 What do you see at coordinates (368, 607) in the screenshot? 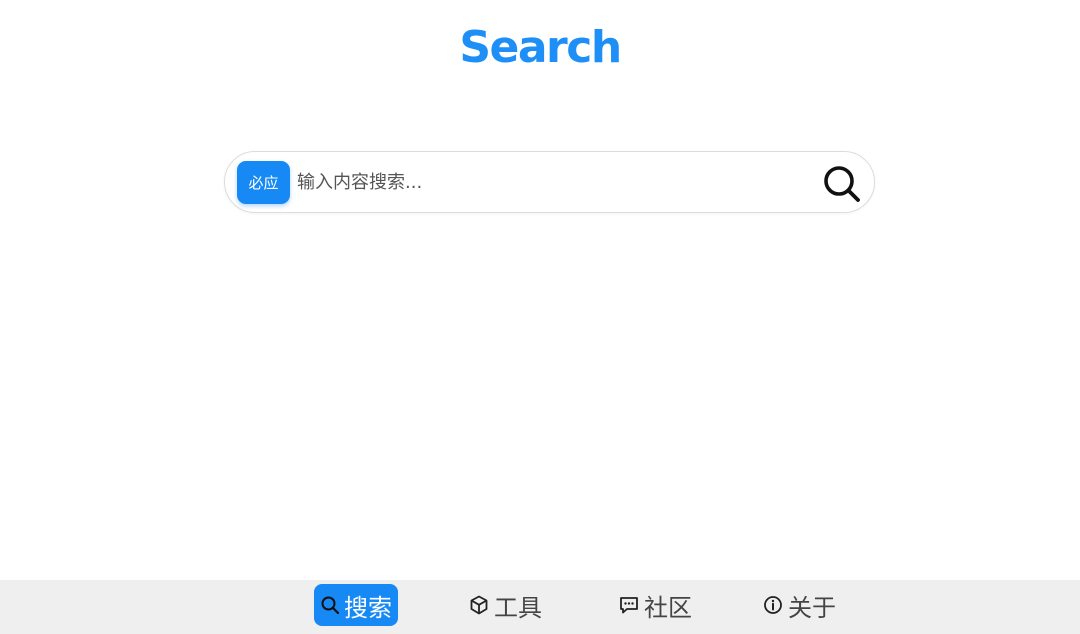
I see `nav-tab-label: 搜索` at bounding box center [368, 607].